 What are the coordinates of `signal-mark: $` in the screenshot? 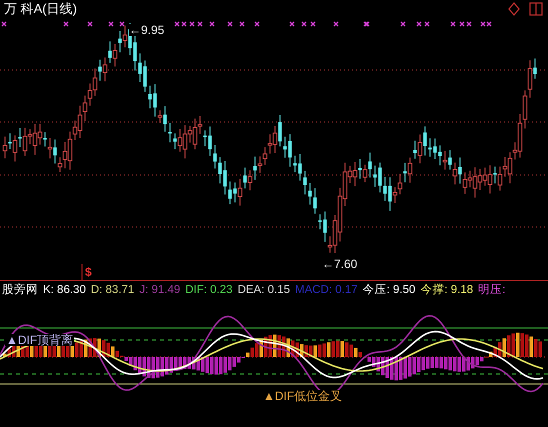 It's located at (88, 272).